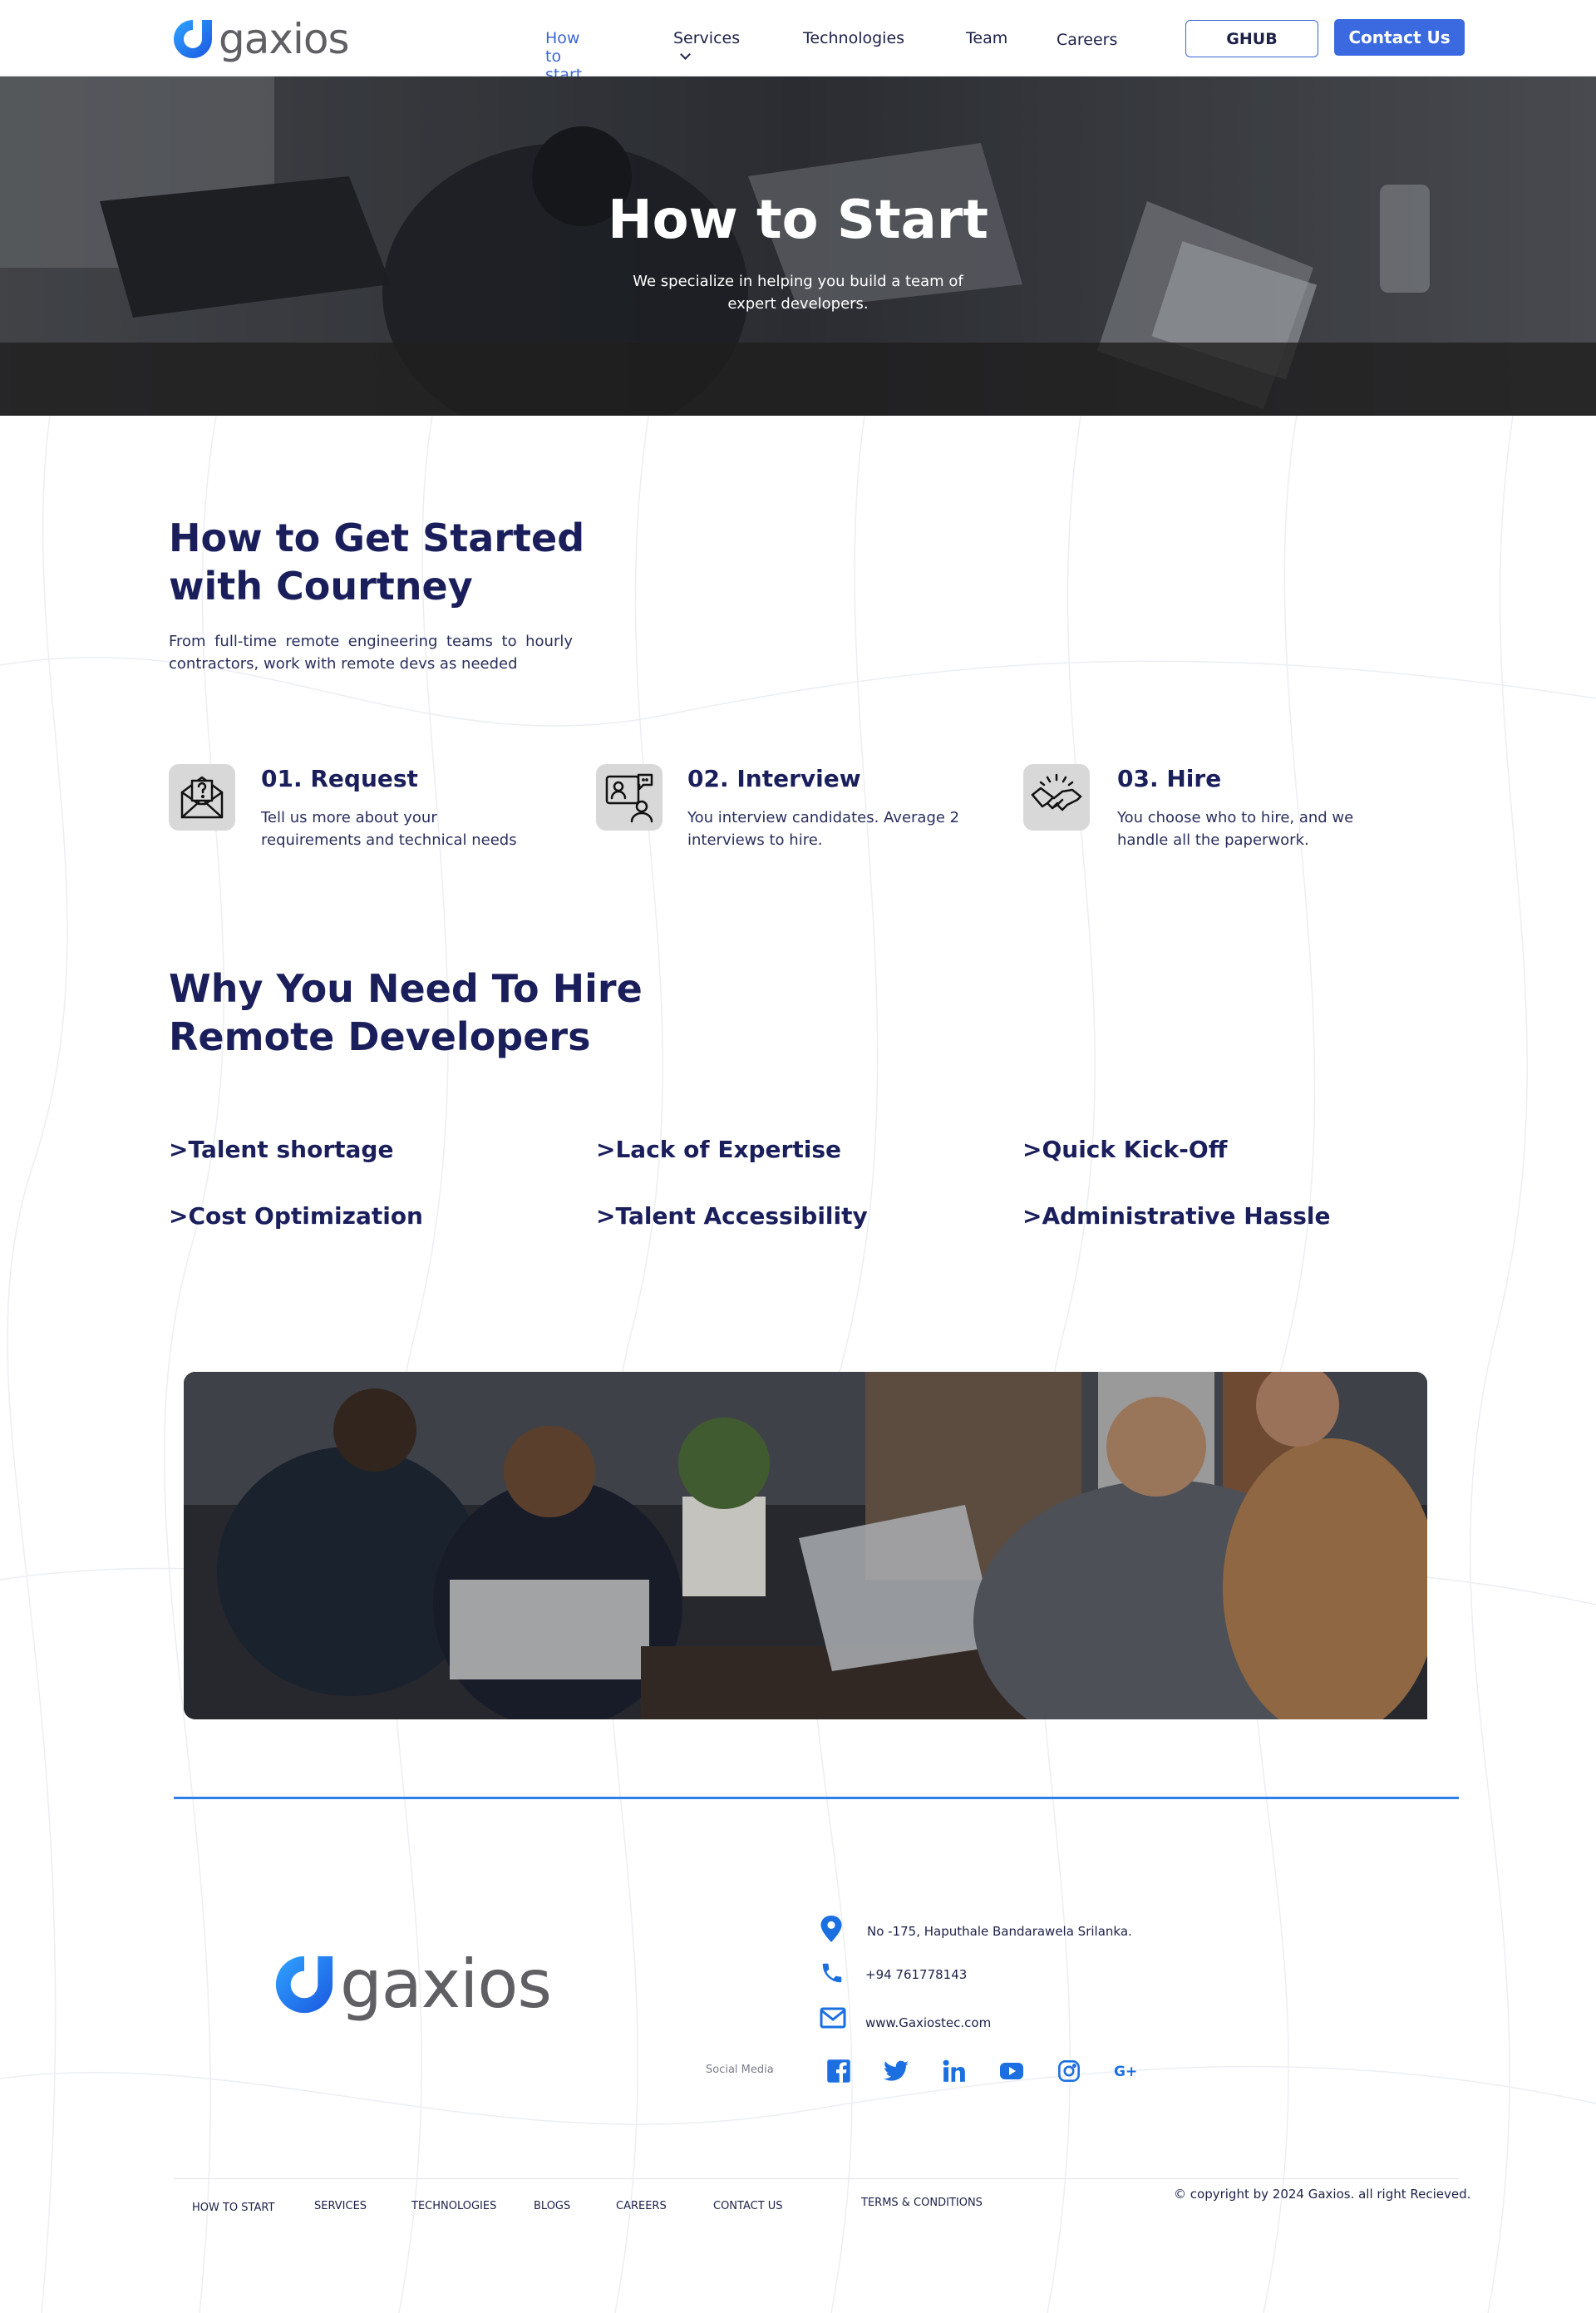 The height and width of the screenshot is (2313, 1596). Describe the element at coordinates (406, 1013) in the screenshot. I see `why-hire-title: Why You Need To Hire Remote Developers` at that location.